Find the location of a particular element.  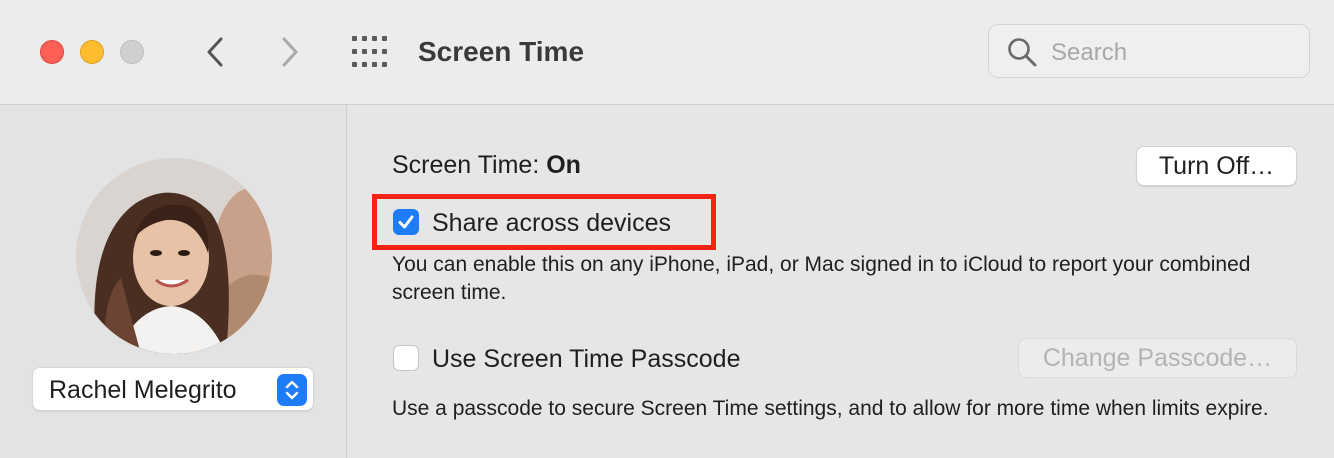

screen-time-status: Screen Time: On is located at coordinates (486, 165).